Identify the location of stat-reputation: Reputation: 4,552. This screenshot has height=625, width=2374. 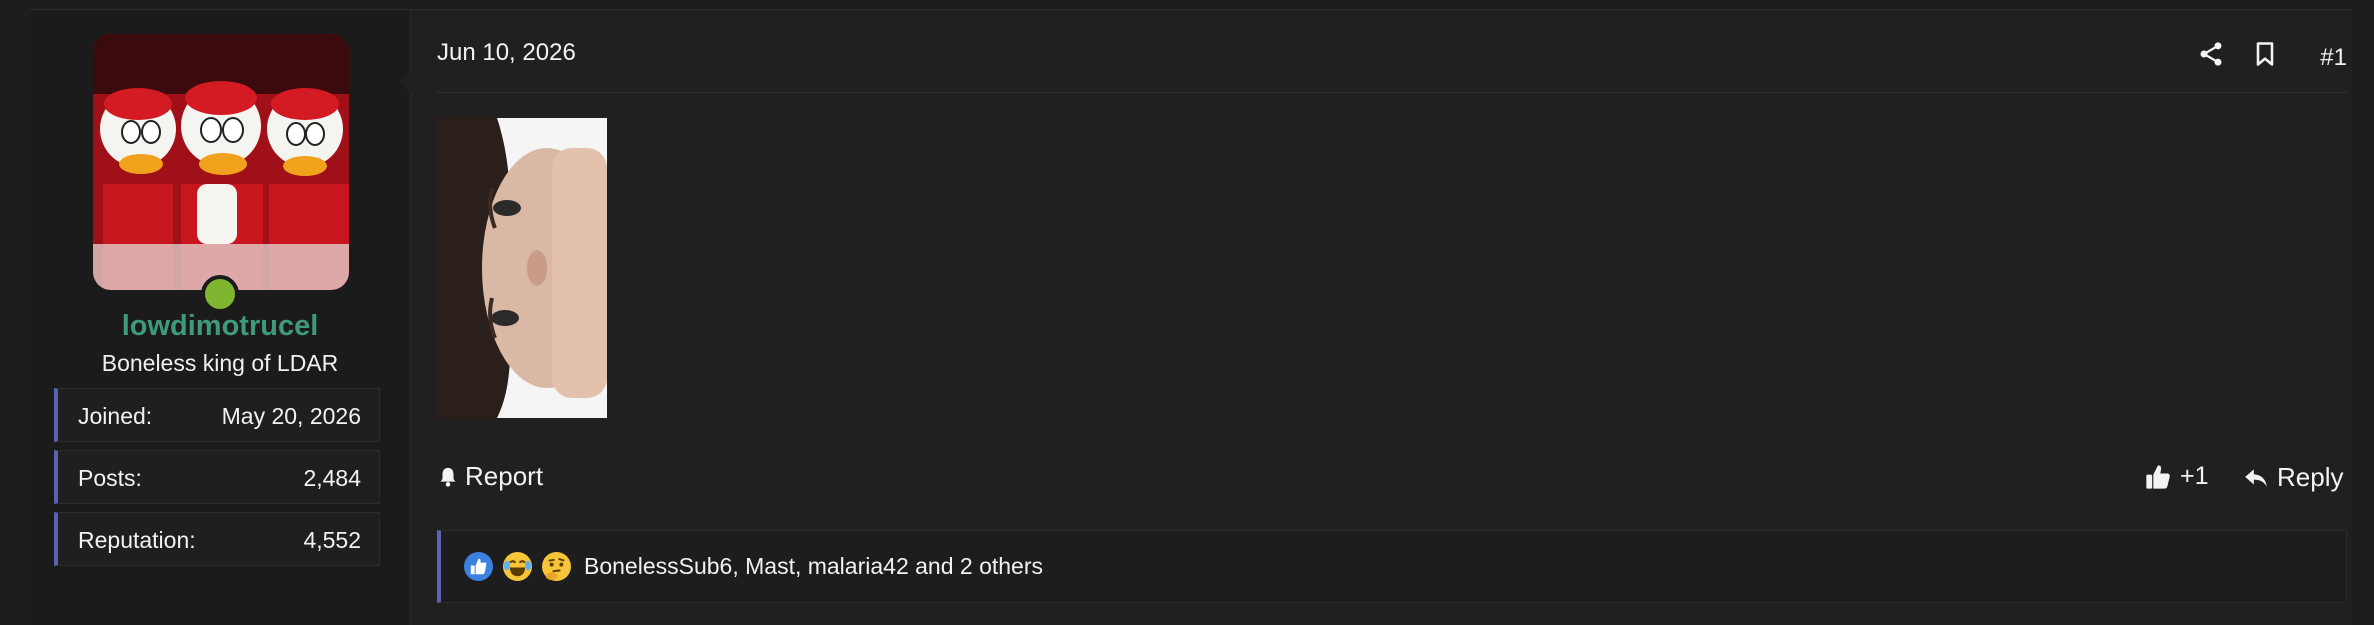
(217, 539).